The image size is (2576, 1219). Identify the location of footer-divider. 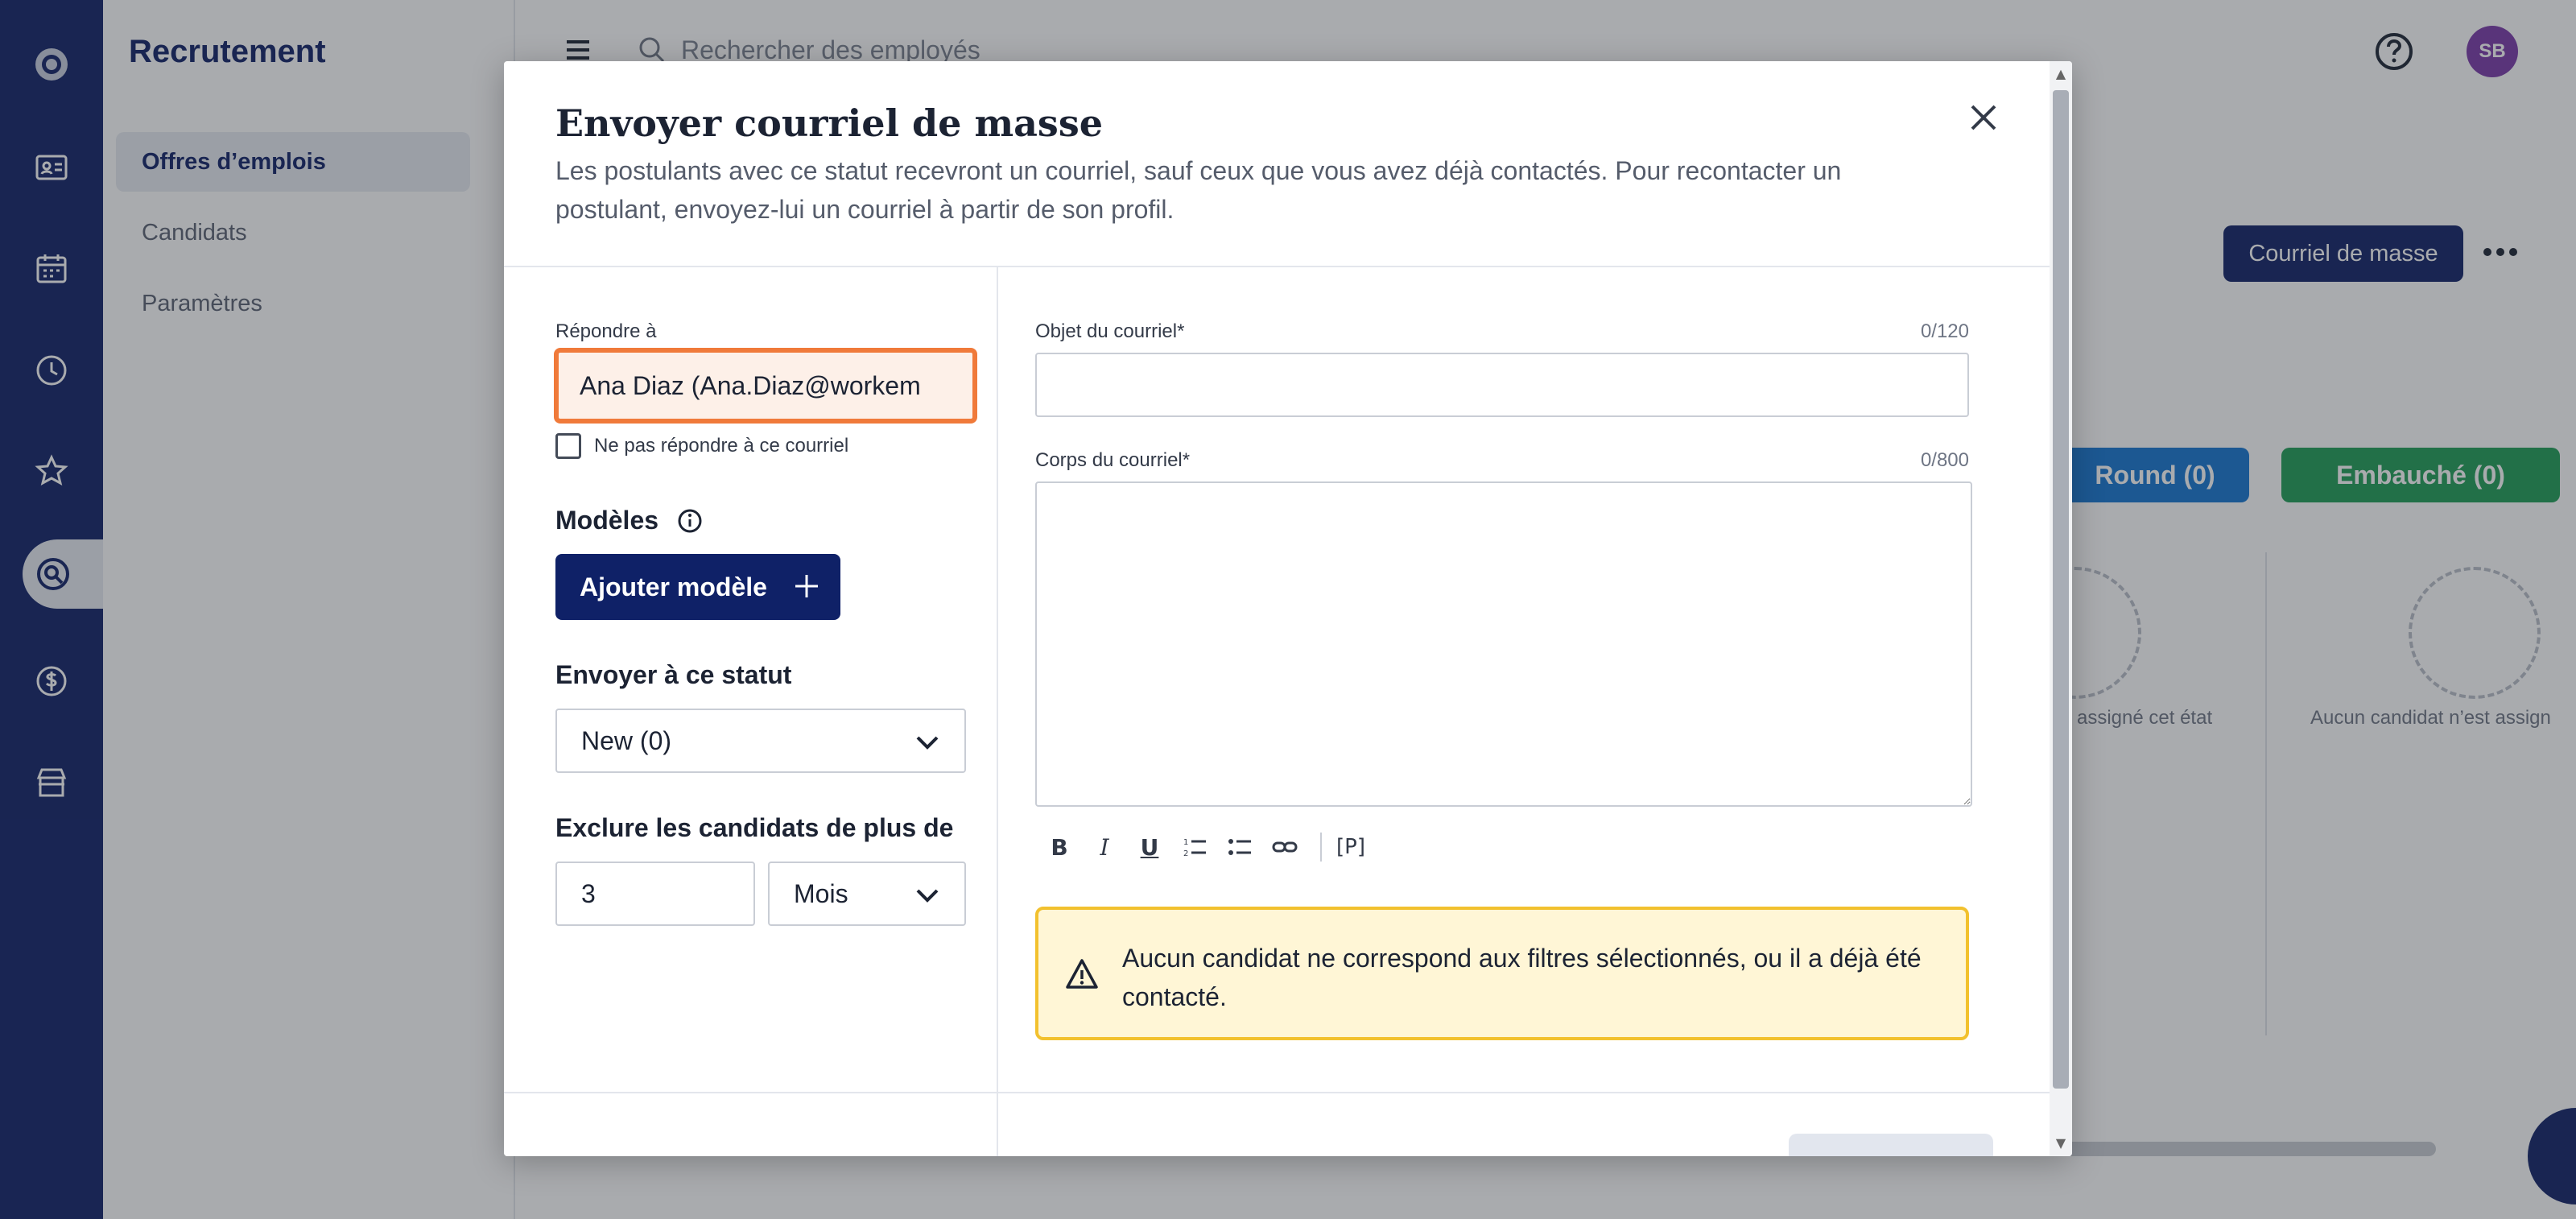
(1277, 1092).